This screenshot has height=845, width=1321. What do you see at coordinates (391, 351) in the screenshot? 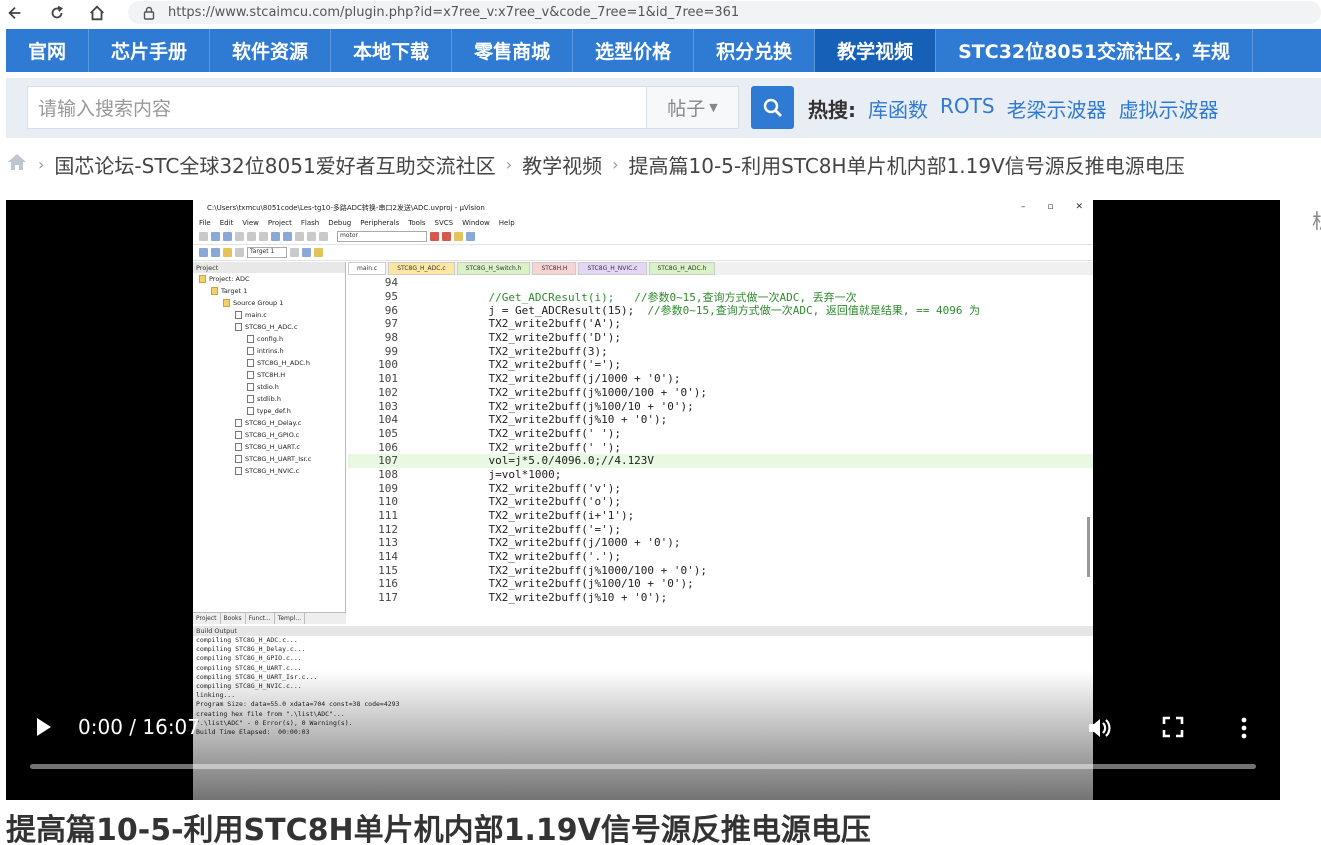
I see `line-number: 99` at bounding box center [391, 351].